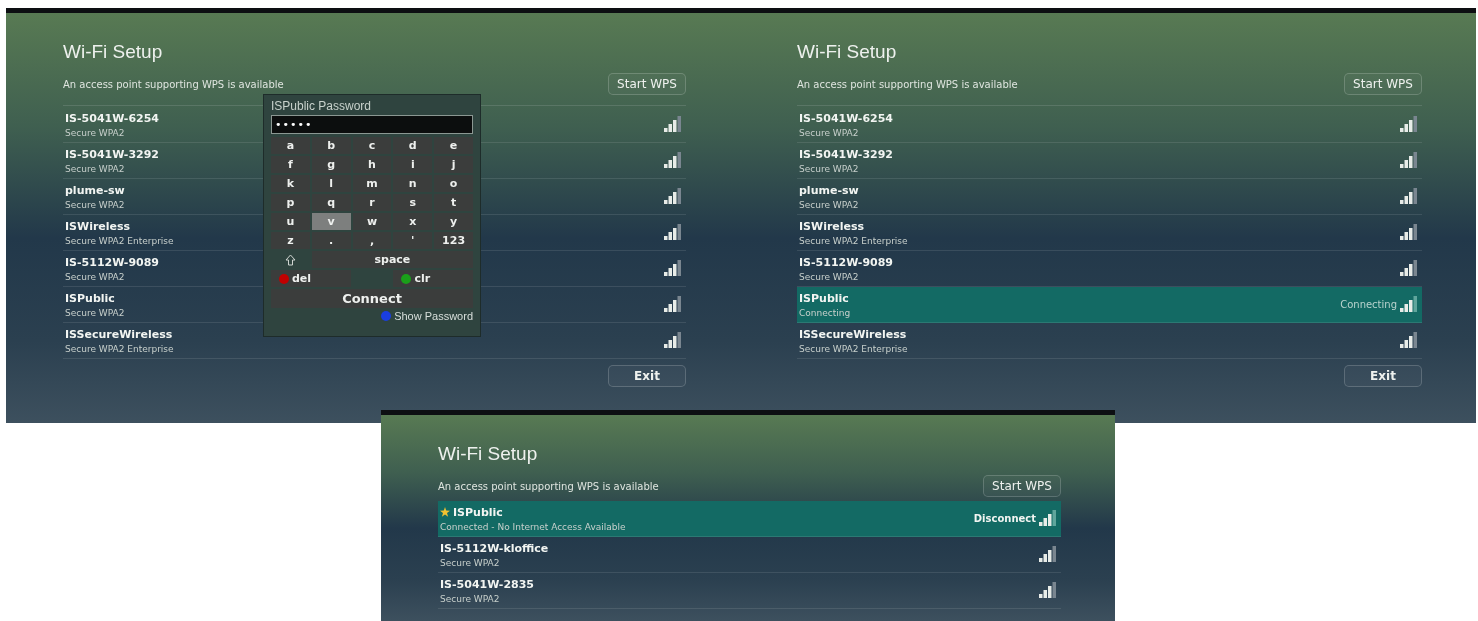 The height and width of the screenshot is (621, 1478). I want to click on keyboard-key: n, so click(413, 183).